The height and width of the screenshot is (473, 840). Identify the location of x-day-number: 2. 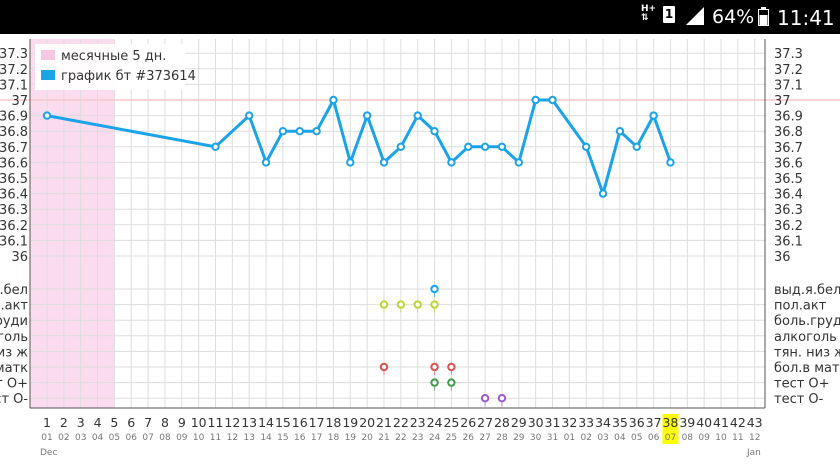
(64, 422).